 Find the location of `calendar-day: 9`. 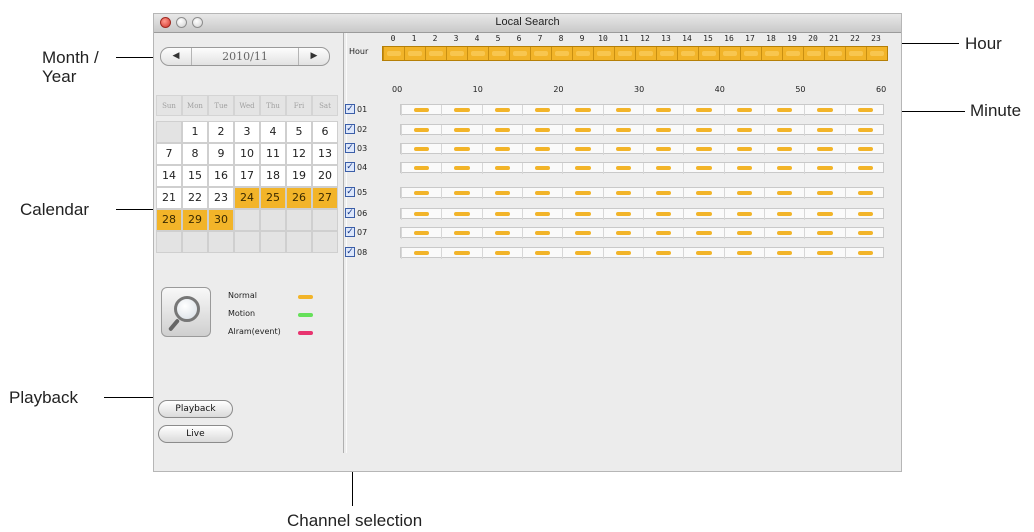

calendar-day: 9 is located at coordinates (221, 154).